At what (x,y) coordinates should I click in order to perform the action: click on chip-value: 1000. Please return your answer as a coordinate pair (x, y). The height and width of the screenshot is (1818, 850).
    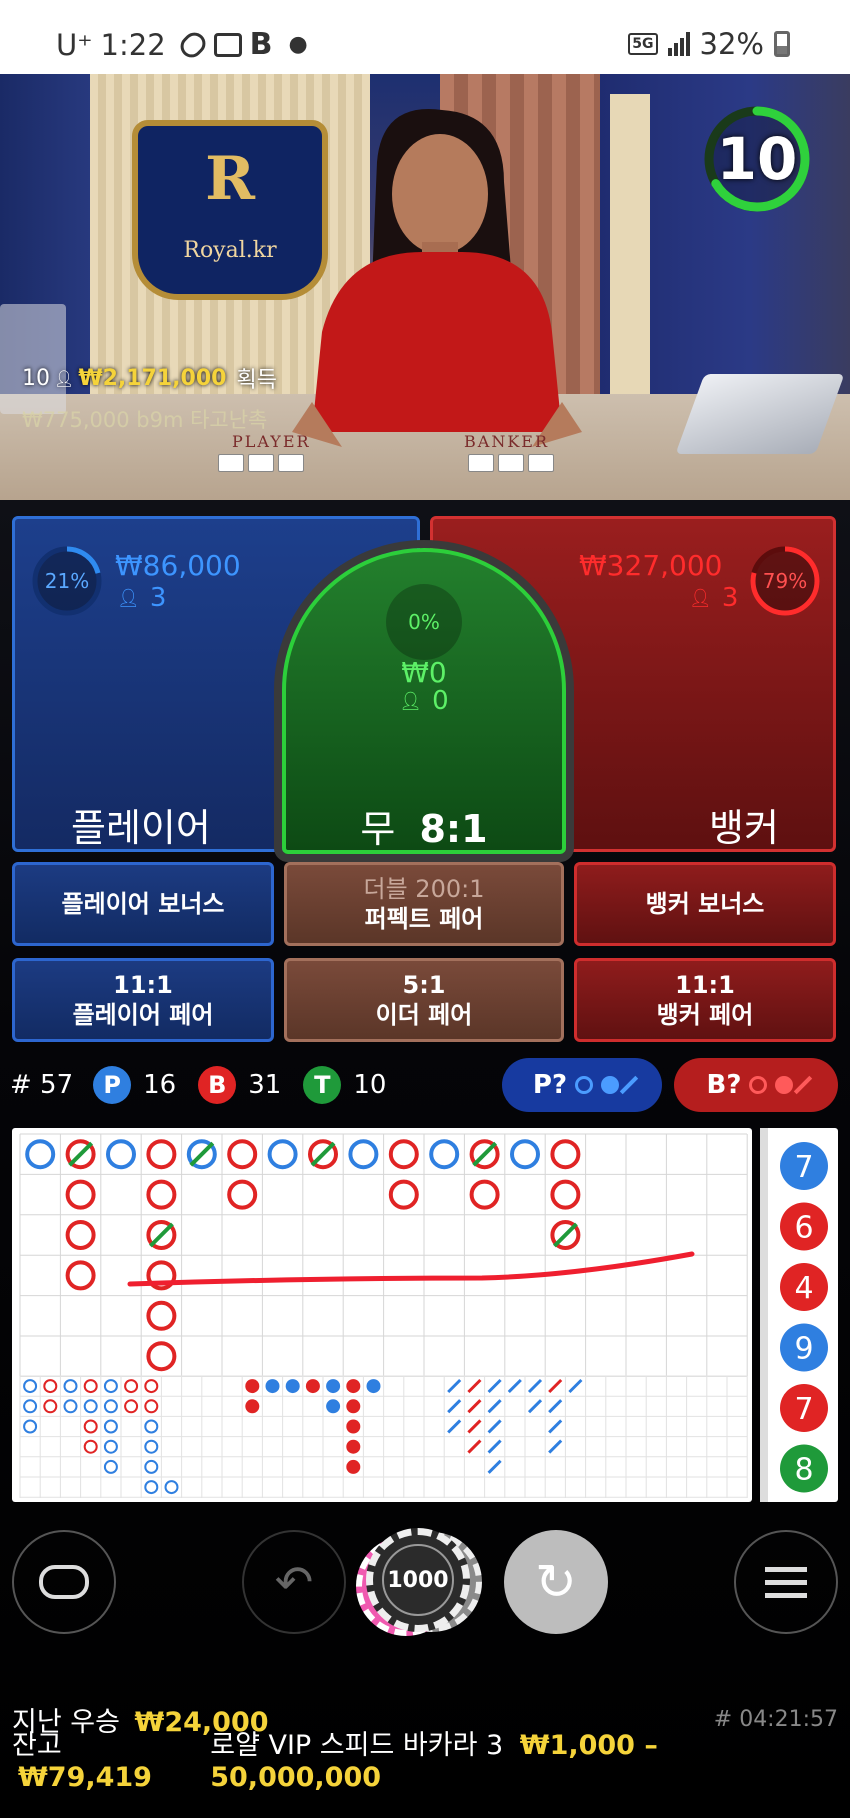
    Looking at the image, I should click on (418, 1580).